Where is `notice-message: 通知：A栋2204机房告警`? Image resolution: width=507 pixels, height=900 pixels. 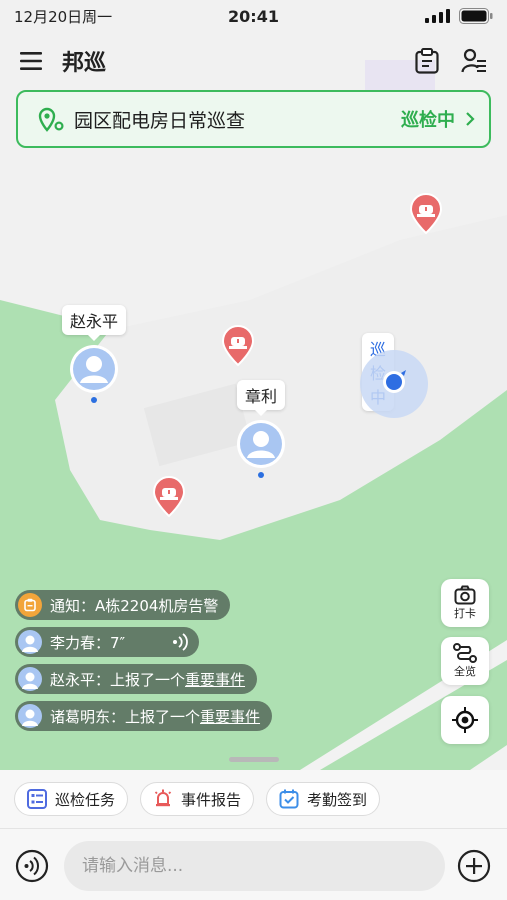
notice-message: 通知：A栋2204机房告警 is located at coordinates (123, 605).